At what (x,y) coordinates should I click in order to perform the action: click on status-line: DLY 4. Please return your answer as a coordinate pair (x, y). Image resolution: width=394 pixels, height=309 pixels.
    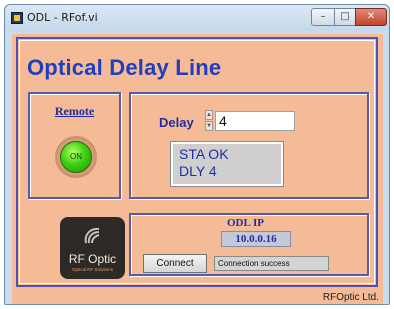
    Looking at the image, I should click on (198, 171).